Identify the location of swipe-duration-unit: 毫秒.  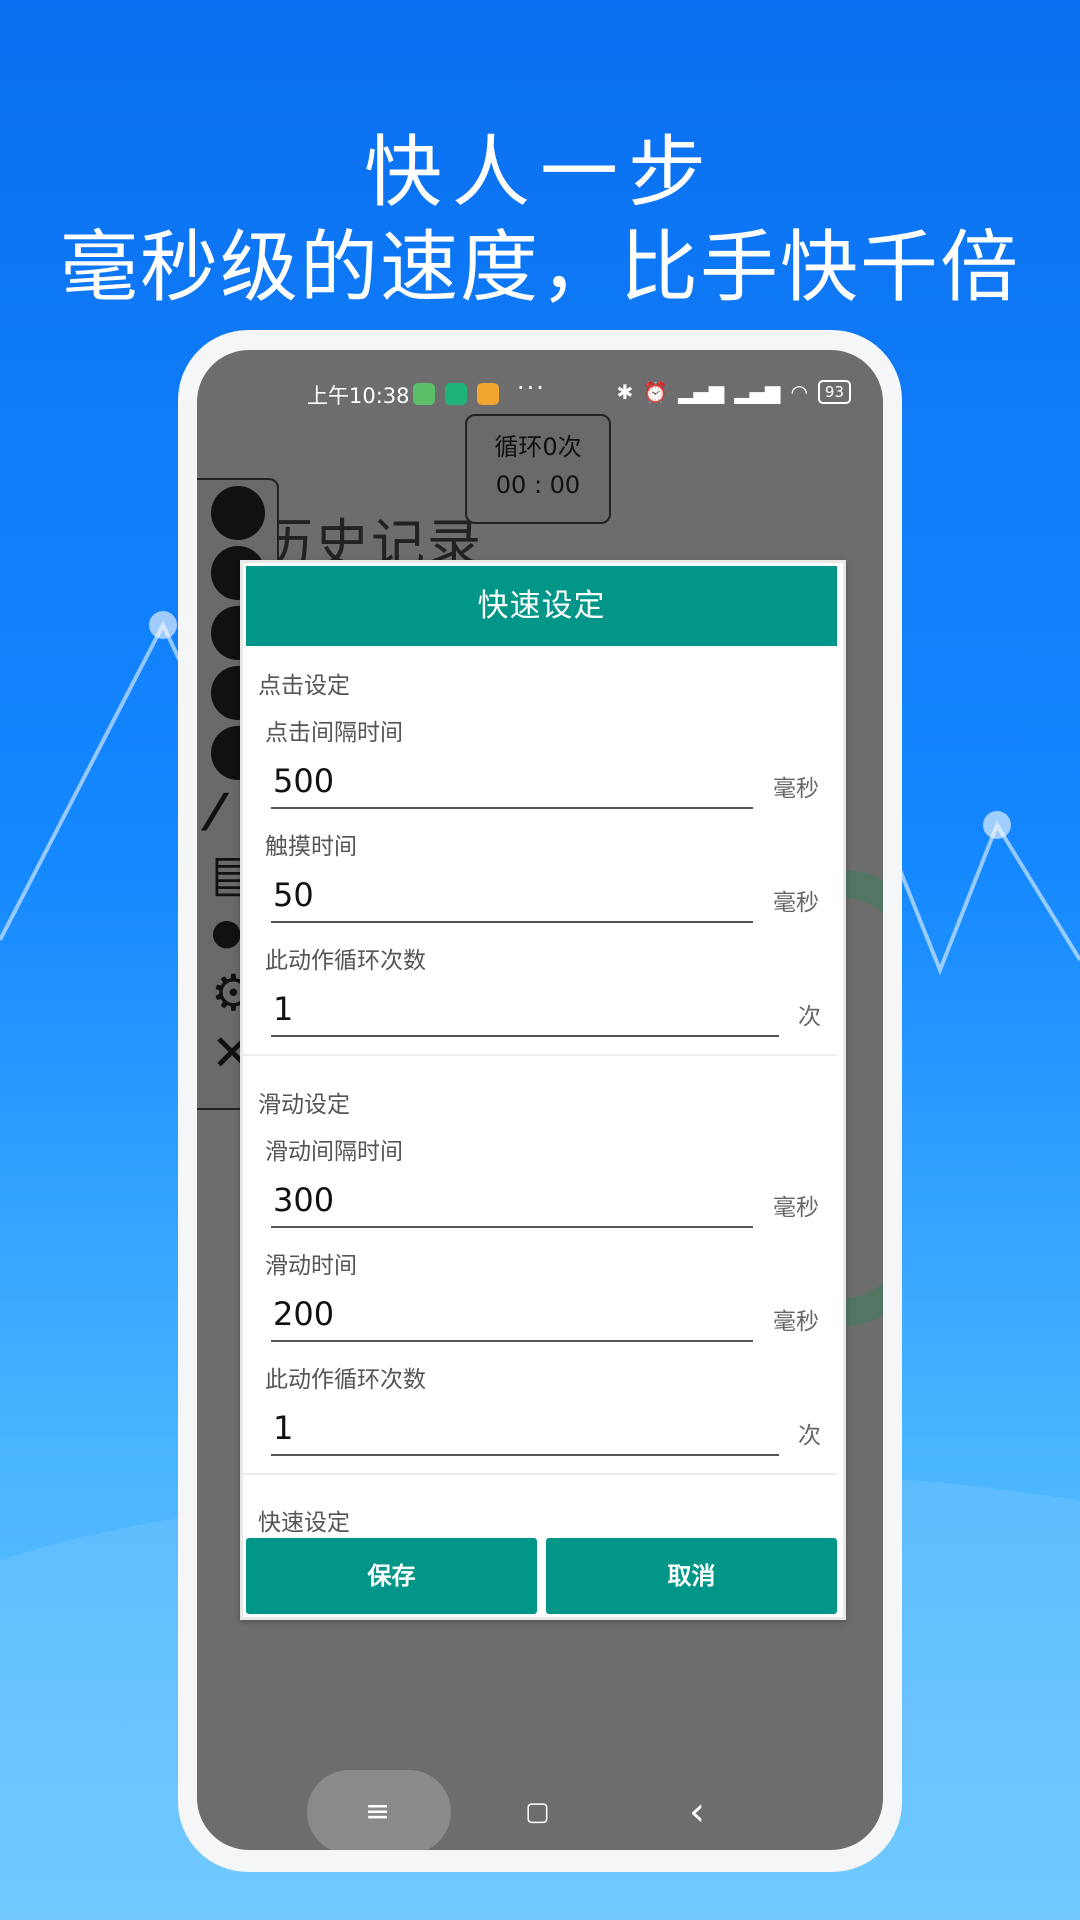
(796, 1322).